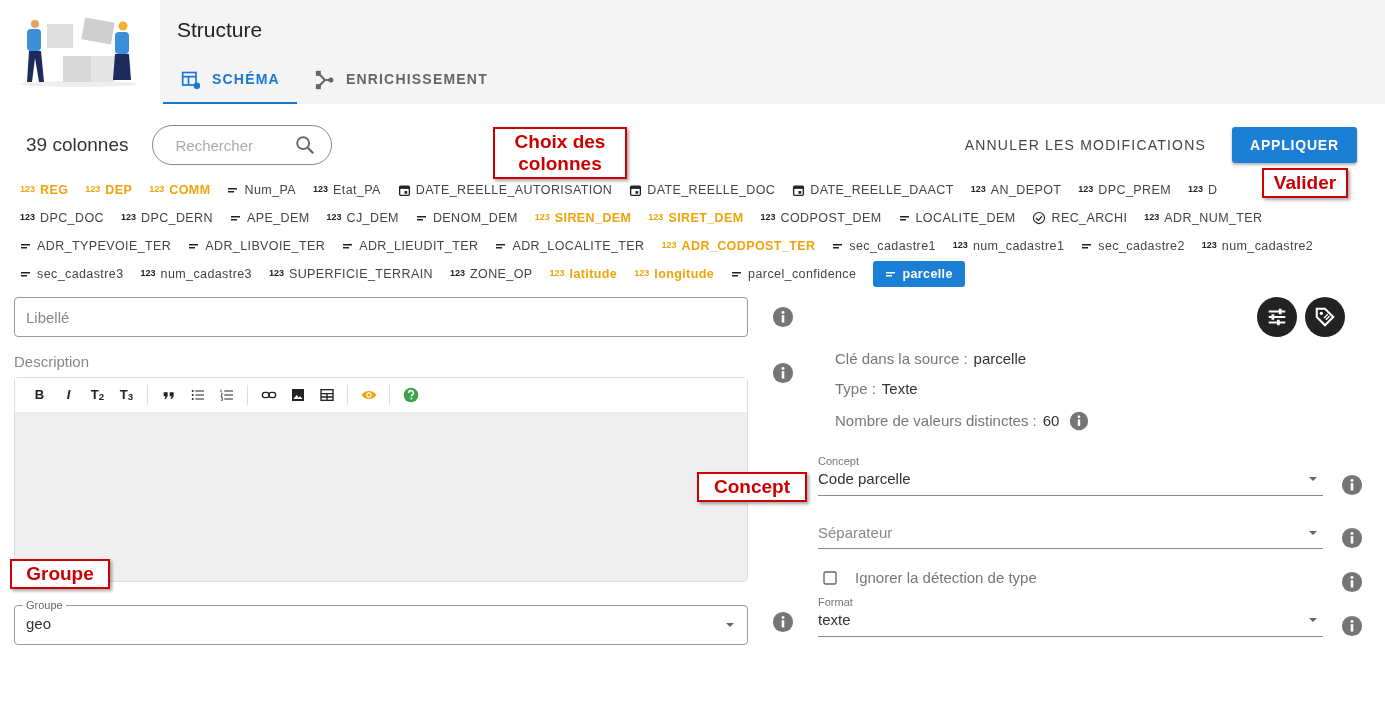 This screenshot has width=1385, height=703. Describe the element at coordinates (946, 577) in the screenshot. I see `checkbox-label: Ignorer la détection de type` at that location.